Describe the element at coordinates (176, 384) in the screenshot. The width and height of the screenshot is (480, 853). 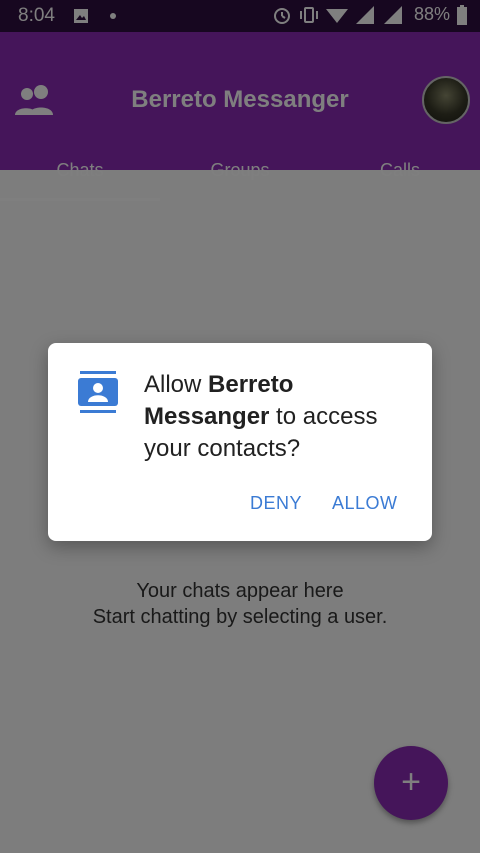
I see `dialog-message-prefix: Allow` at that location.